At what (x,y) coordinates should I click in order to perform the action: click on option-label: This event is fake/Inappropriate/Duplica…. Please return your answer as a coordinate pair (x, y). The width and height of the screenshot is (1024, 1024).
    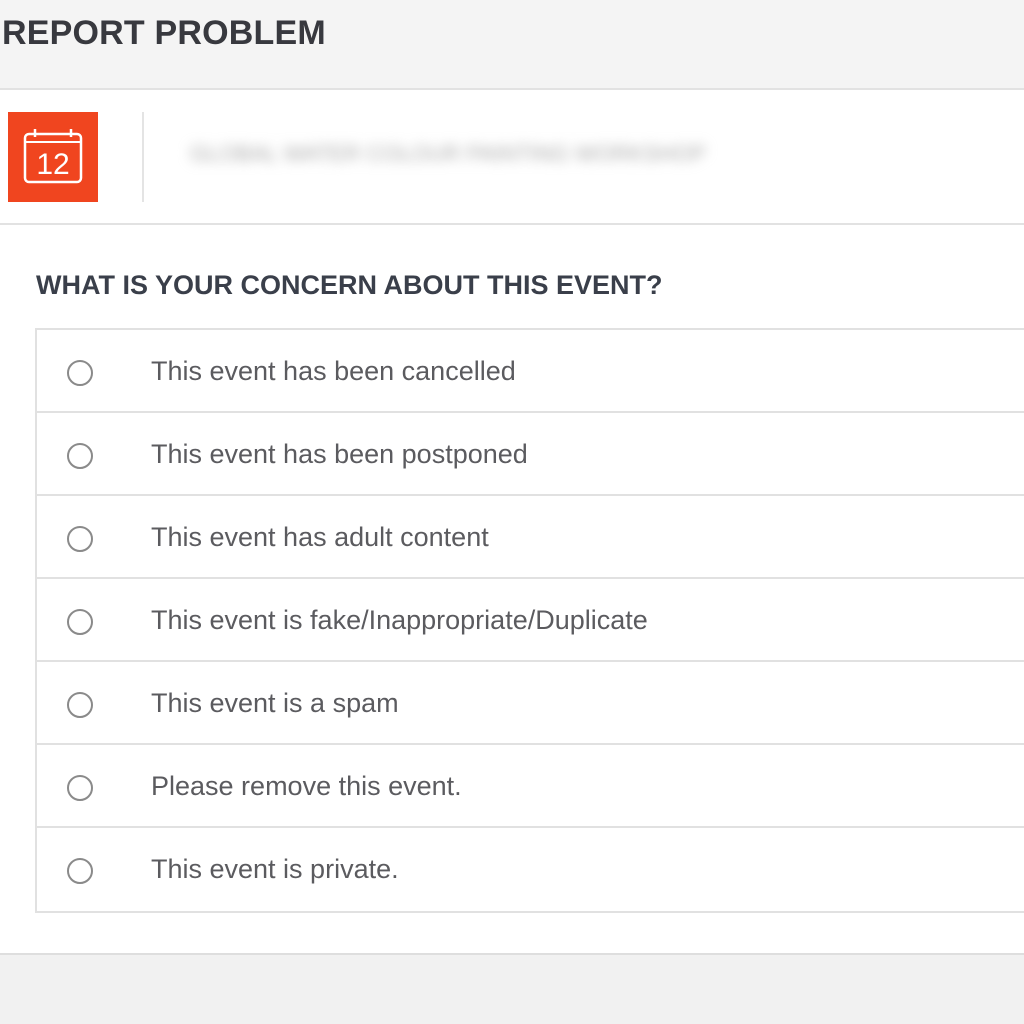
    Looking at the image, I should click on (399, 620).